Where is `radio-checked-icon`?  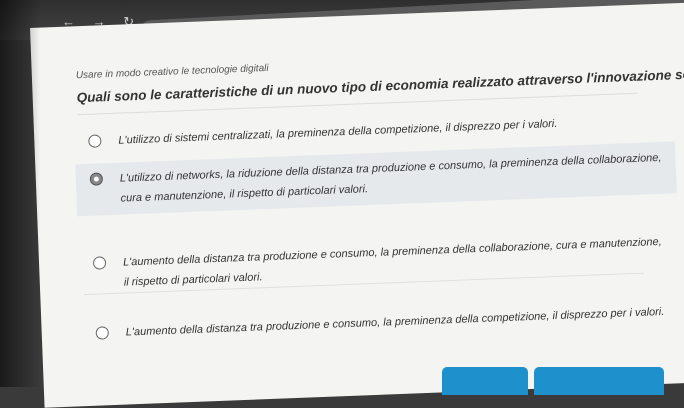 radio-checked-icon is located at coordinates (96, 179).